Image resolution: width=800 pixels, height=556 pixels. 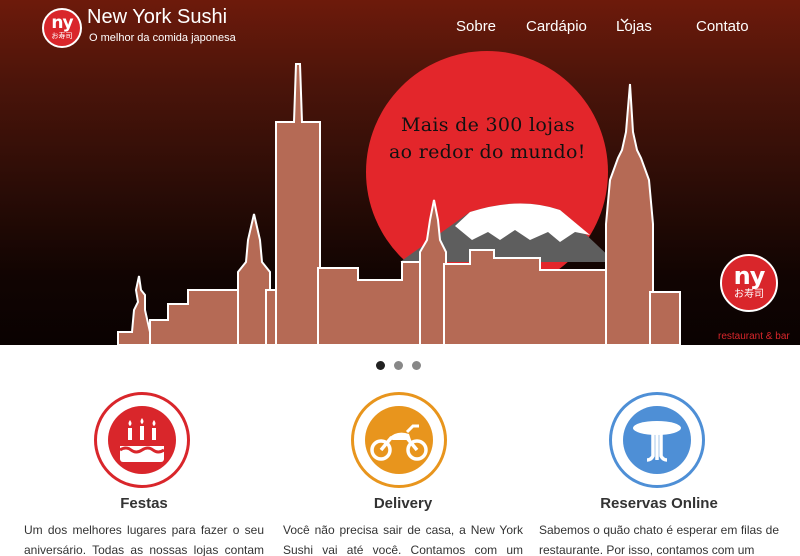 I want to click on nav-item-cardapio: Cardápio, so click(x=556, y=26).